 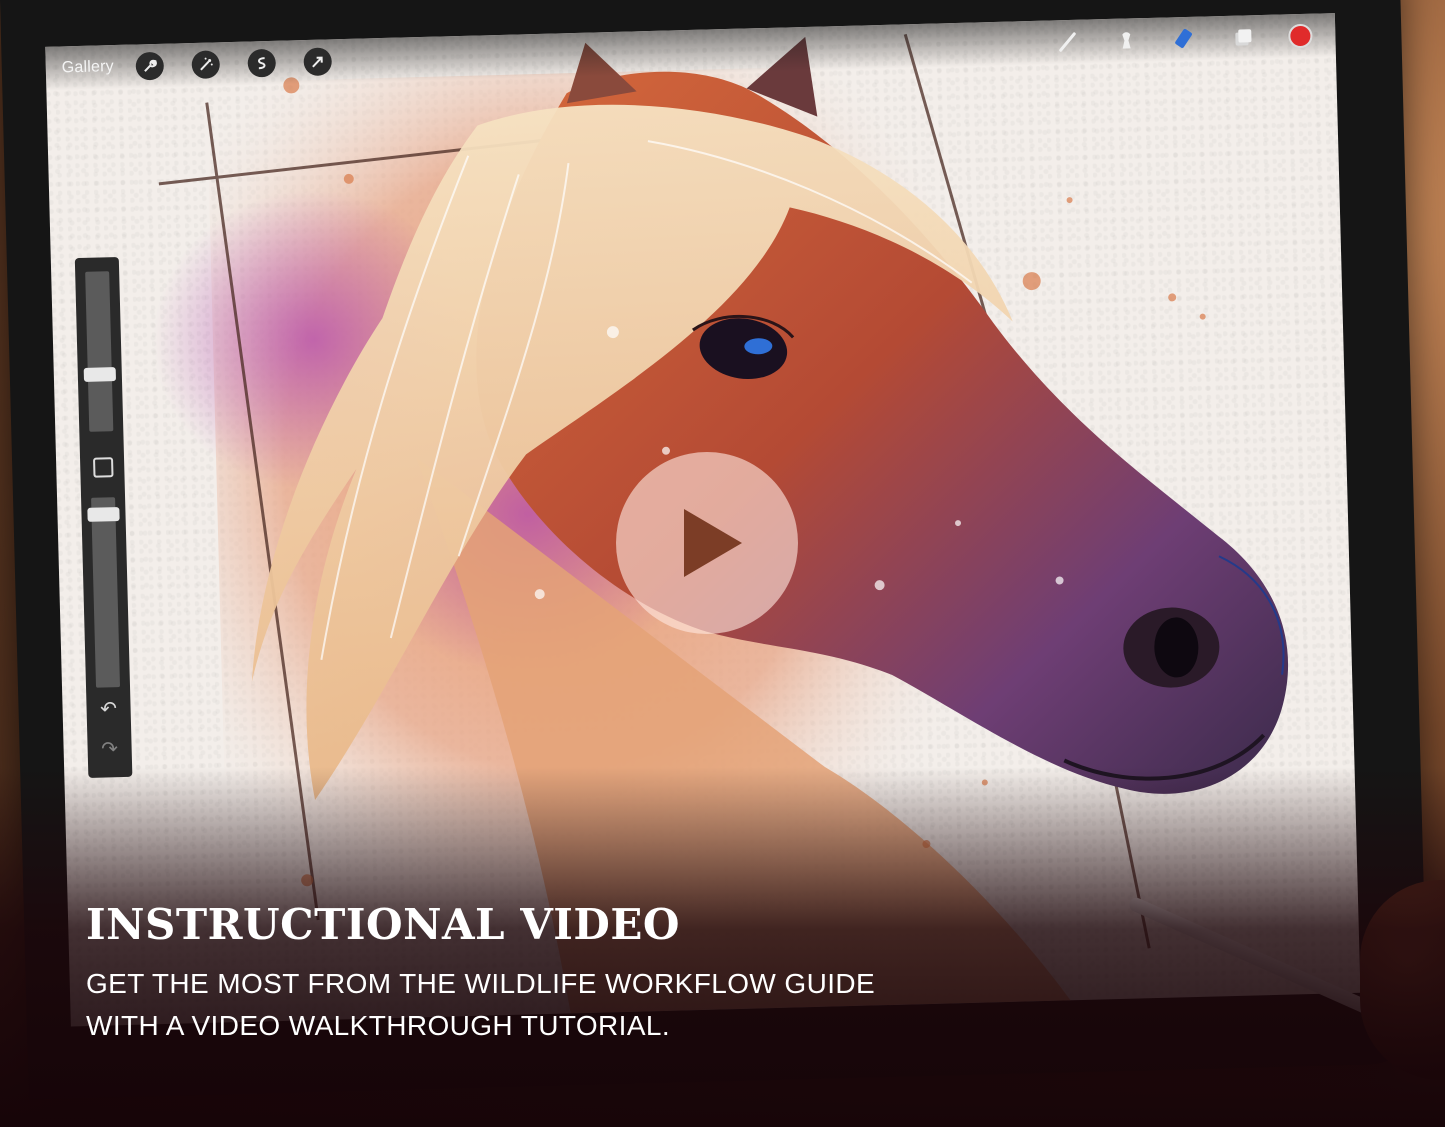 What do you see at coordinates (100, 374) in the screenshot?
I see `brush-size-thumb` at bounding box center [100, 374].